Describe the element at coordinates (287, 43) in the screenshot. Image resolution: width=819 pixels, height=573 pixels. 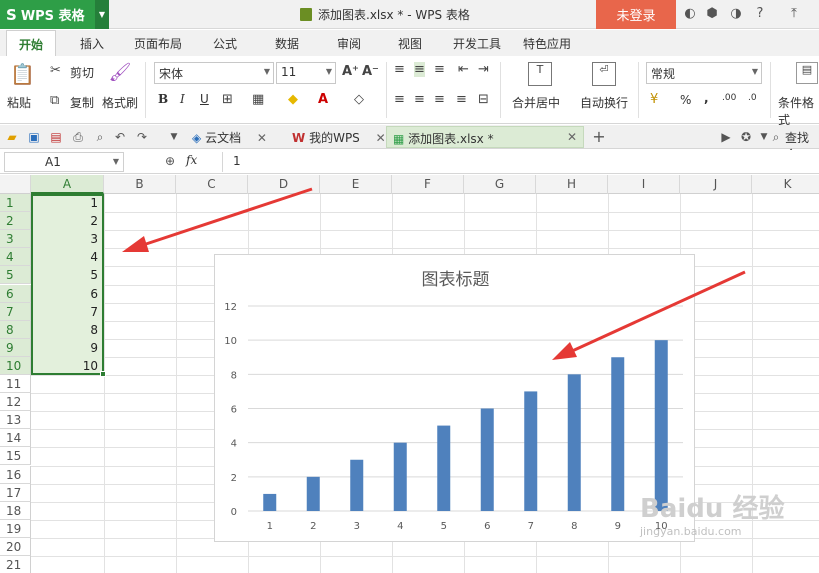
I see `tab-data: 数据` at that location.